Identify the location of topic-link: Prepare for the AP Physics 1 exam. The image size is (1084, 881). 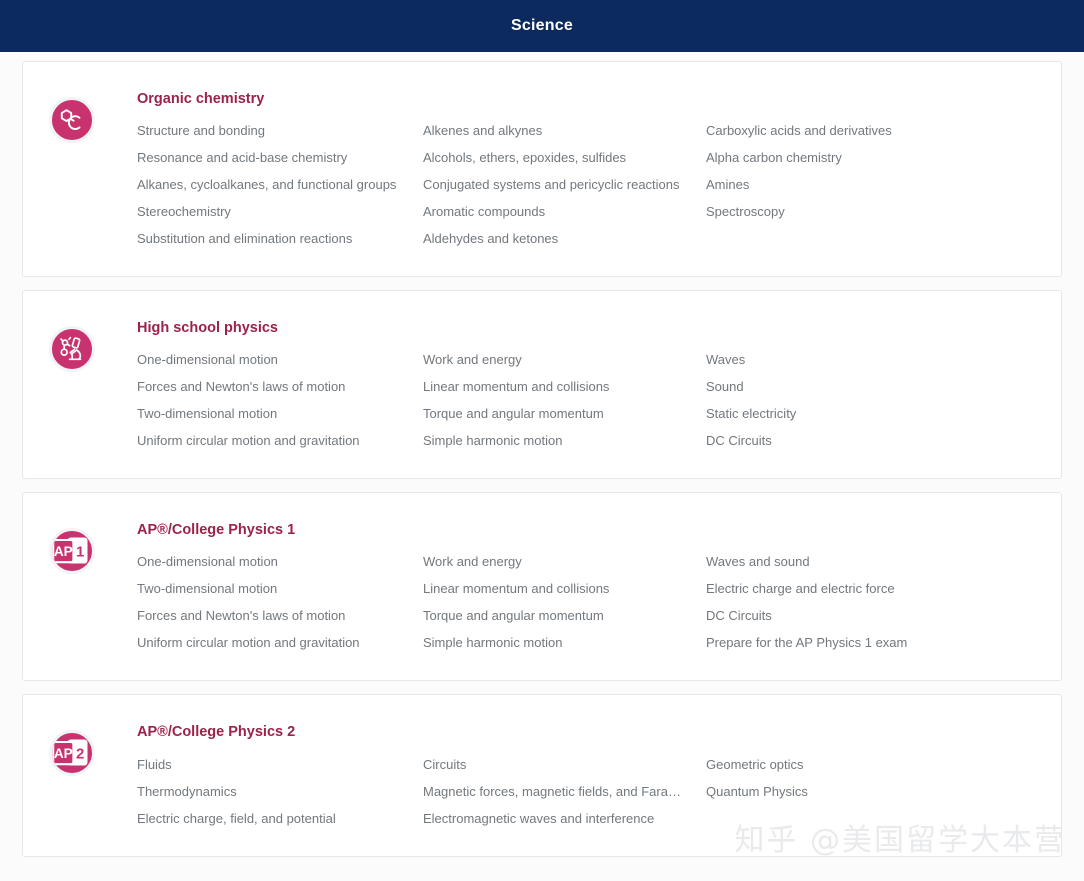
(870, 642).